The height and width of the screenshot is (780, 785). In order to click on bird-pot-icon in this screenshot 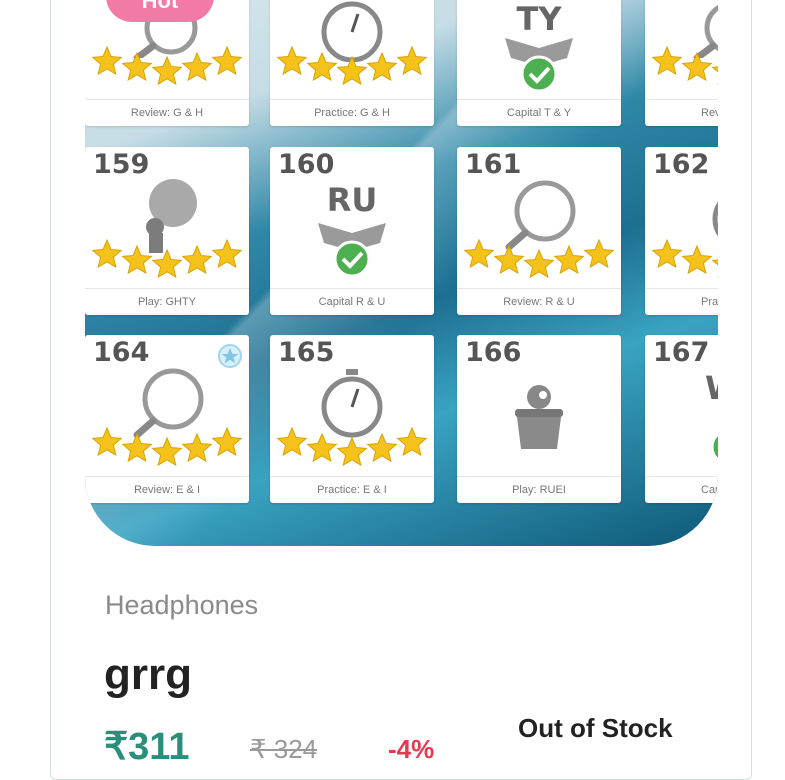, I will do `click(539, 417)`.